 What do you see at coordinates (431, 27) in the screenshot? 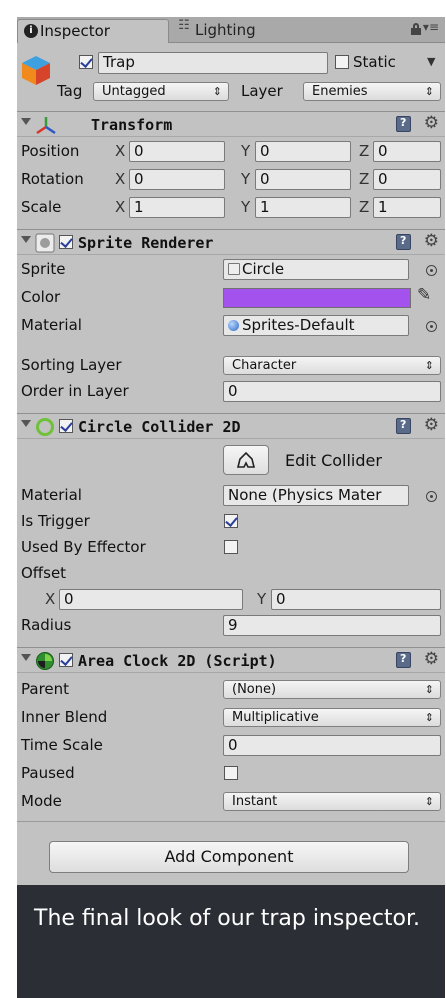
I see `tab-menu-icon: ▾≡` at bounding box center [431, 27].